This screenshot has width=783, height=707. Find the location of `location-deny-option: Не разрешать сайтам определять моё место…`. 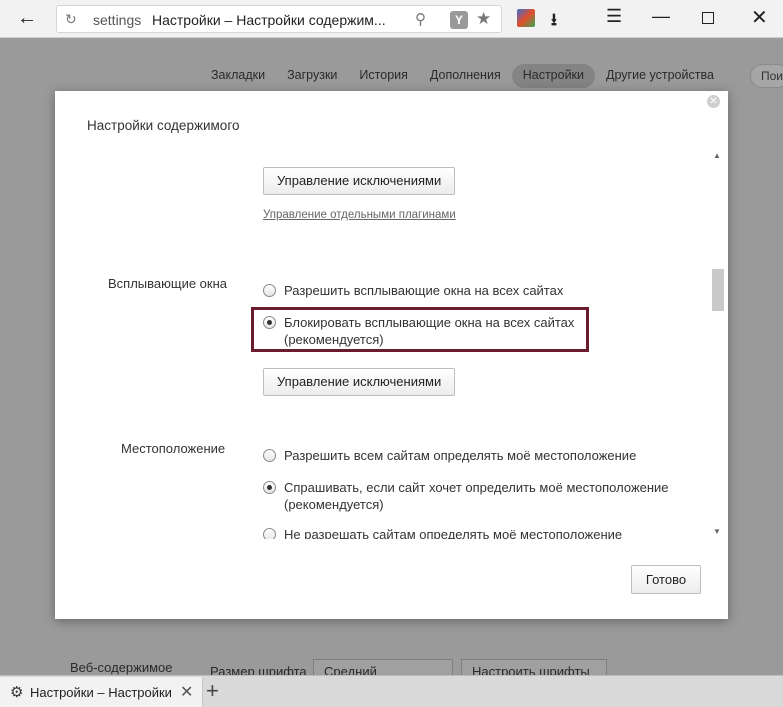

location-deny-option: Не разрешать сайтам определять моё место… is located at coordinates (442, 532).